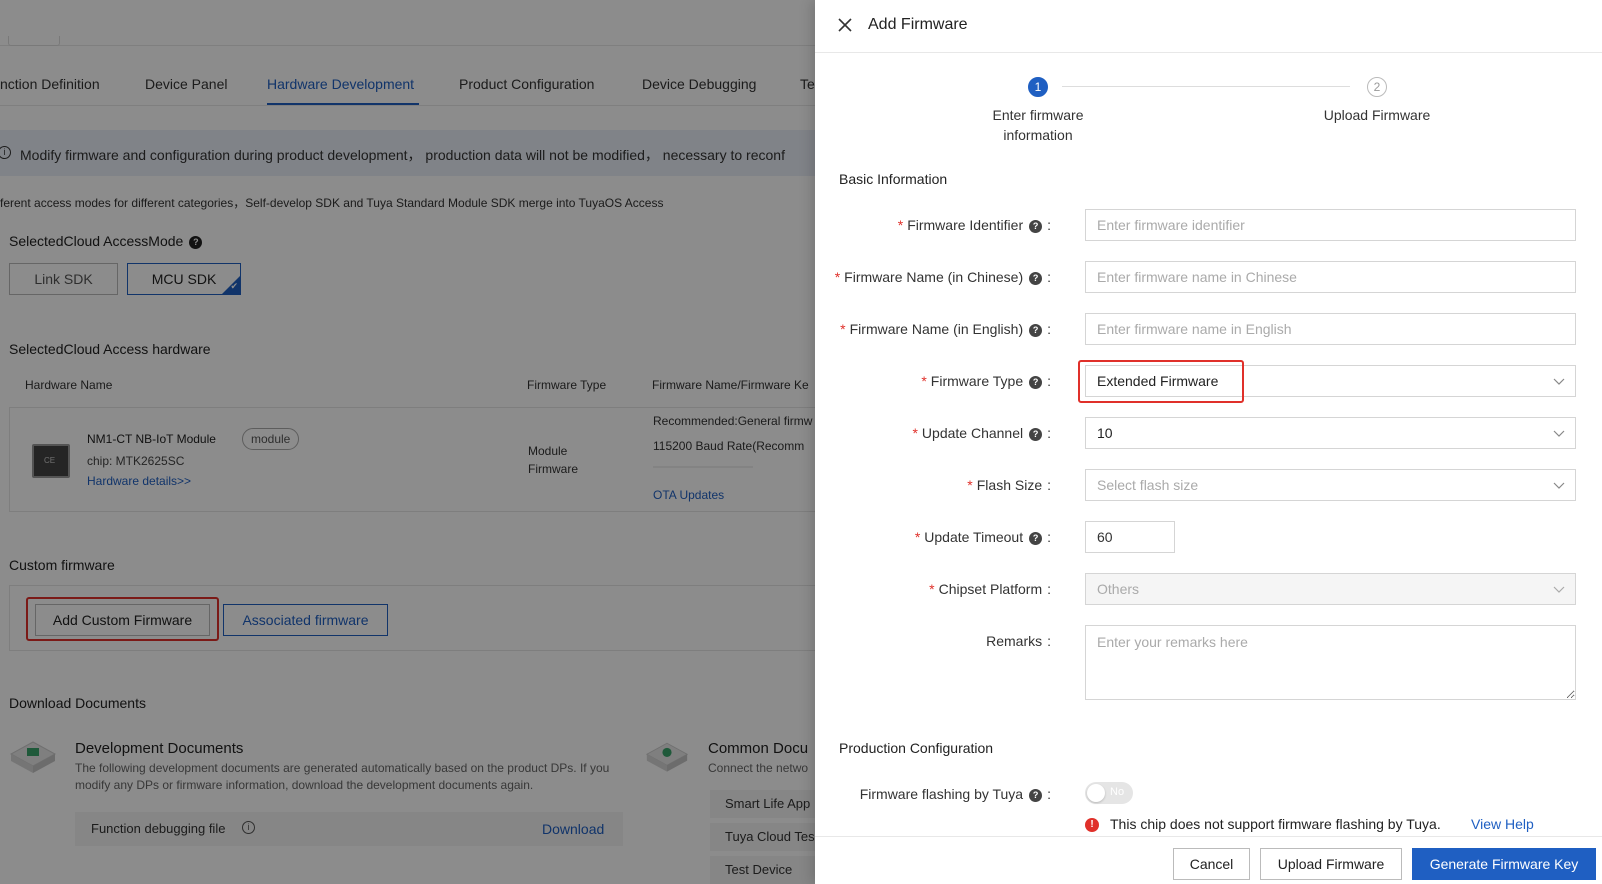  I want to click on update-channel-value: 10, so click(1105, 433).